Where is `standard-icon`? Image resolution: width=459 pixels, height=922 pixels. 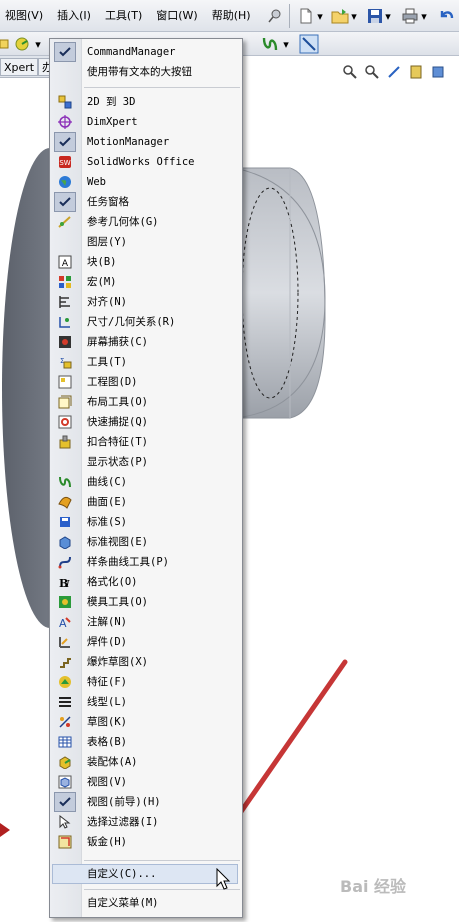 standard-icon is located at coordinates (65, 522).